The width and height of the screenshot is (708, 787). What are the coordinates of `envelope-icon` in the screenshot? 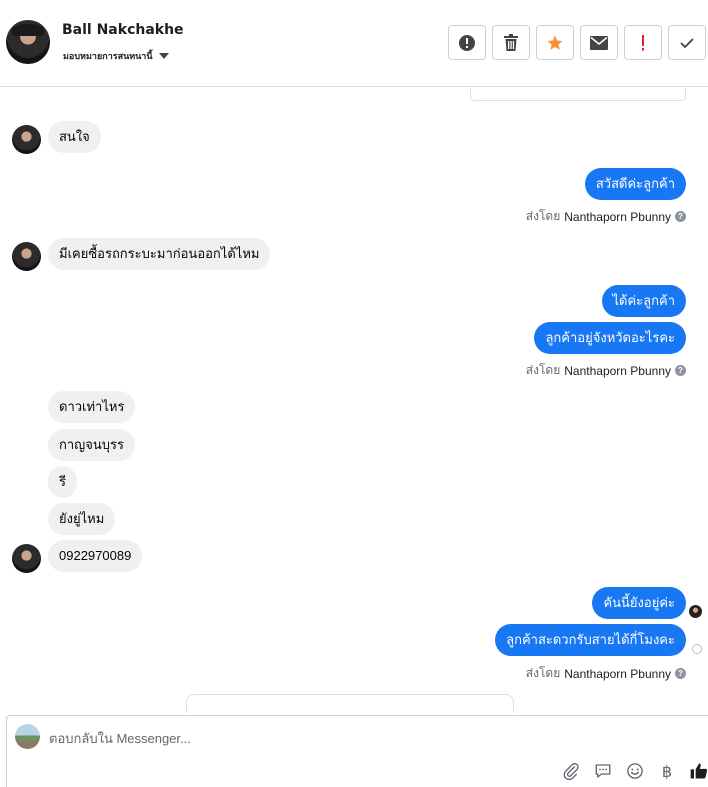 It's located at (599, 42).